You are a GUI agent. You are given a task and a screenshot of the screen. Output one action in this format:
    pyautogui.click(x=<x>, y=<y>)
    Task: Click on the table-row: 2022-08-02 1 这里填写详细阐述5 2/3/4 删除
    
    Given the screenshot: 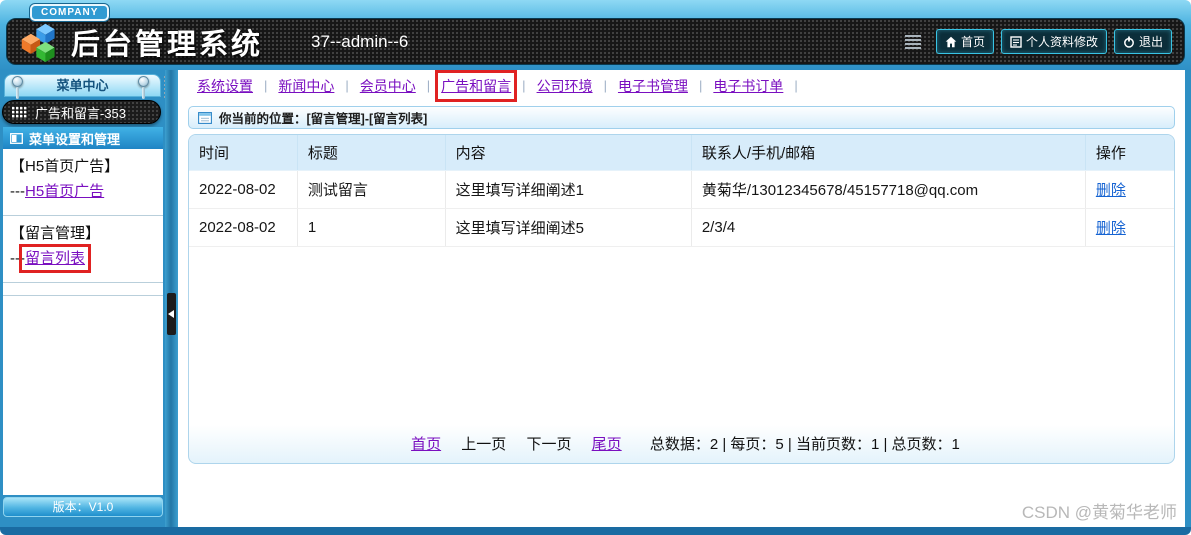 What is the action you would take?
    pyautogui.click(x=681, y=227)
    